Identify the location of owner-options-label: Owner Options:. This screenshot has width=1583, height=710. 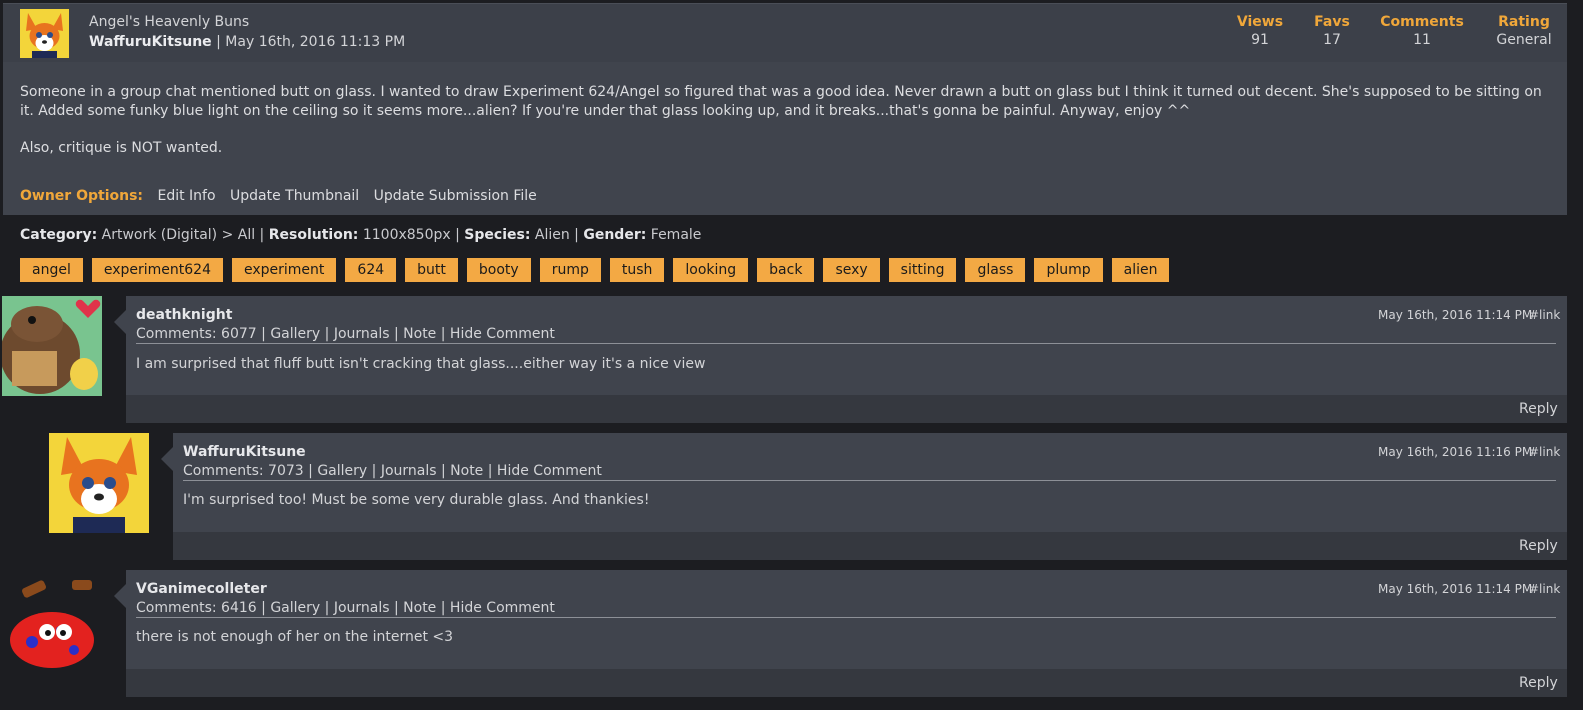
(82, 196).